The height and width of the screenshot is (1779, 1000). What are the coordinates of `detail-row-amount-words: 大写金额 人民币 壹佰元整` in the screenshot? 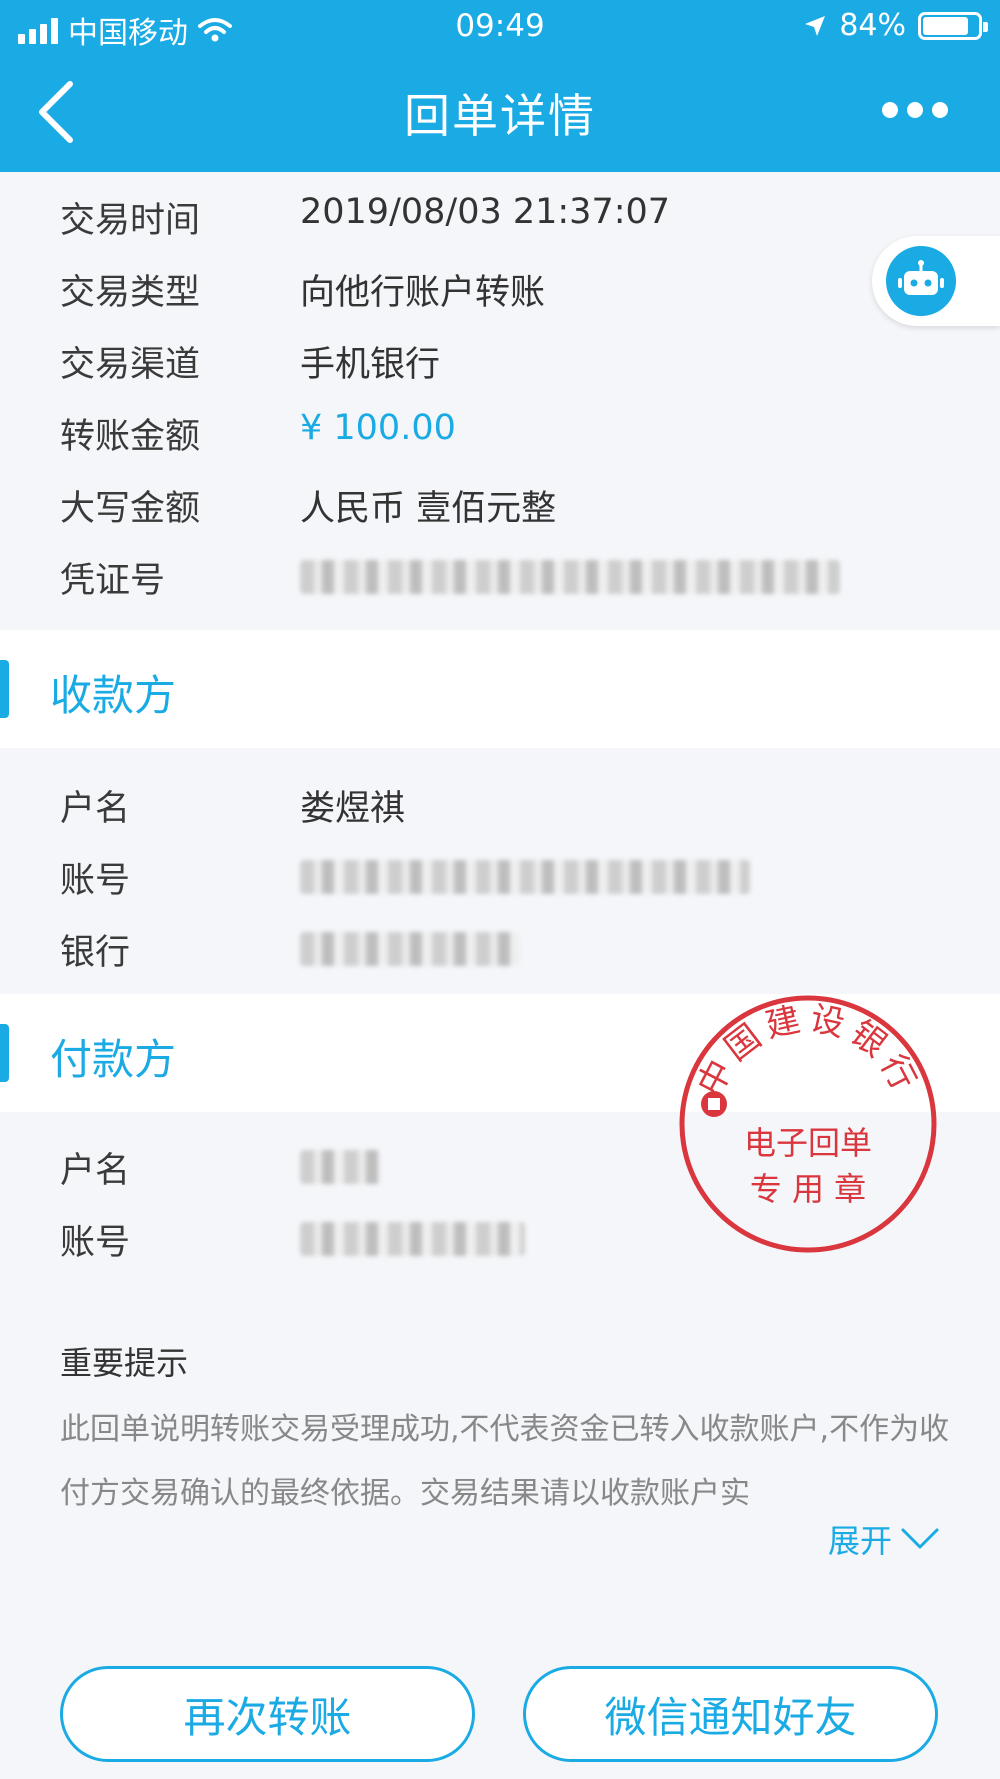 It's located at (500, 504).